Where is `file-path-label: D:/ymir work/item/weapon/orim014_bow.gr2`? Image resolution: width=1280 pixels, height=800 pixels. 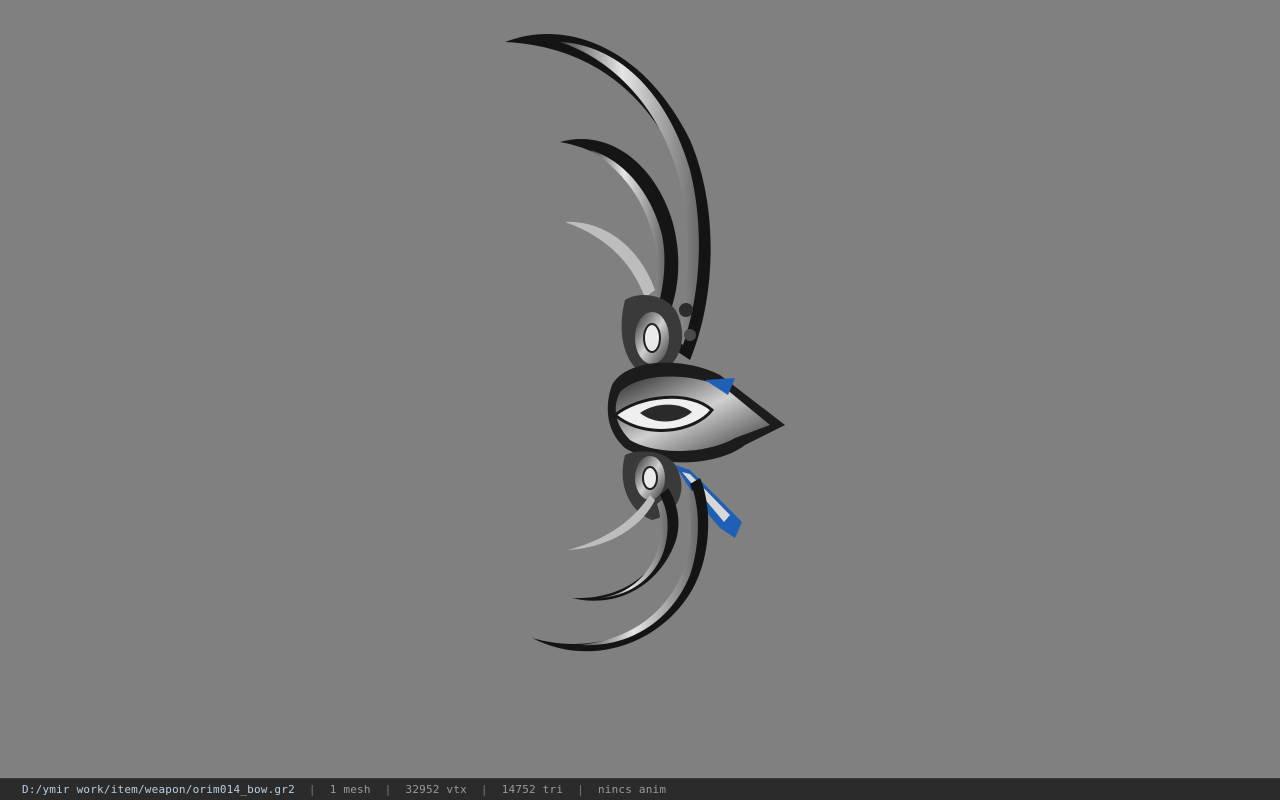 file-path-label: D:/ymir work/item/weapon/orim014_bow.gr2 is located at coordinates (158, 789).